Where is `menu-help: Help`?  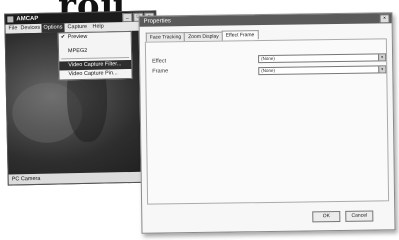 menu-help: Help is located at coordinates (97, 26).